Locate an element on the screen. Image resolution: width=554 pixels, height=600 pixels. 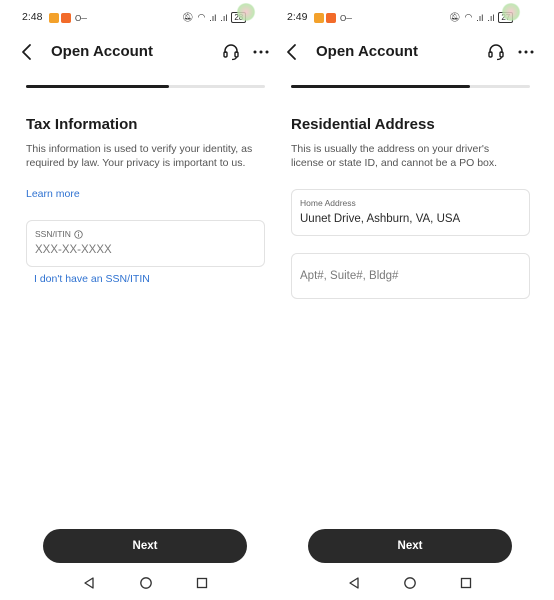
apt-suite-field: Apt#, Suite#, Bldg# is located at coordinates (410, 276).